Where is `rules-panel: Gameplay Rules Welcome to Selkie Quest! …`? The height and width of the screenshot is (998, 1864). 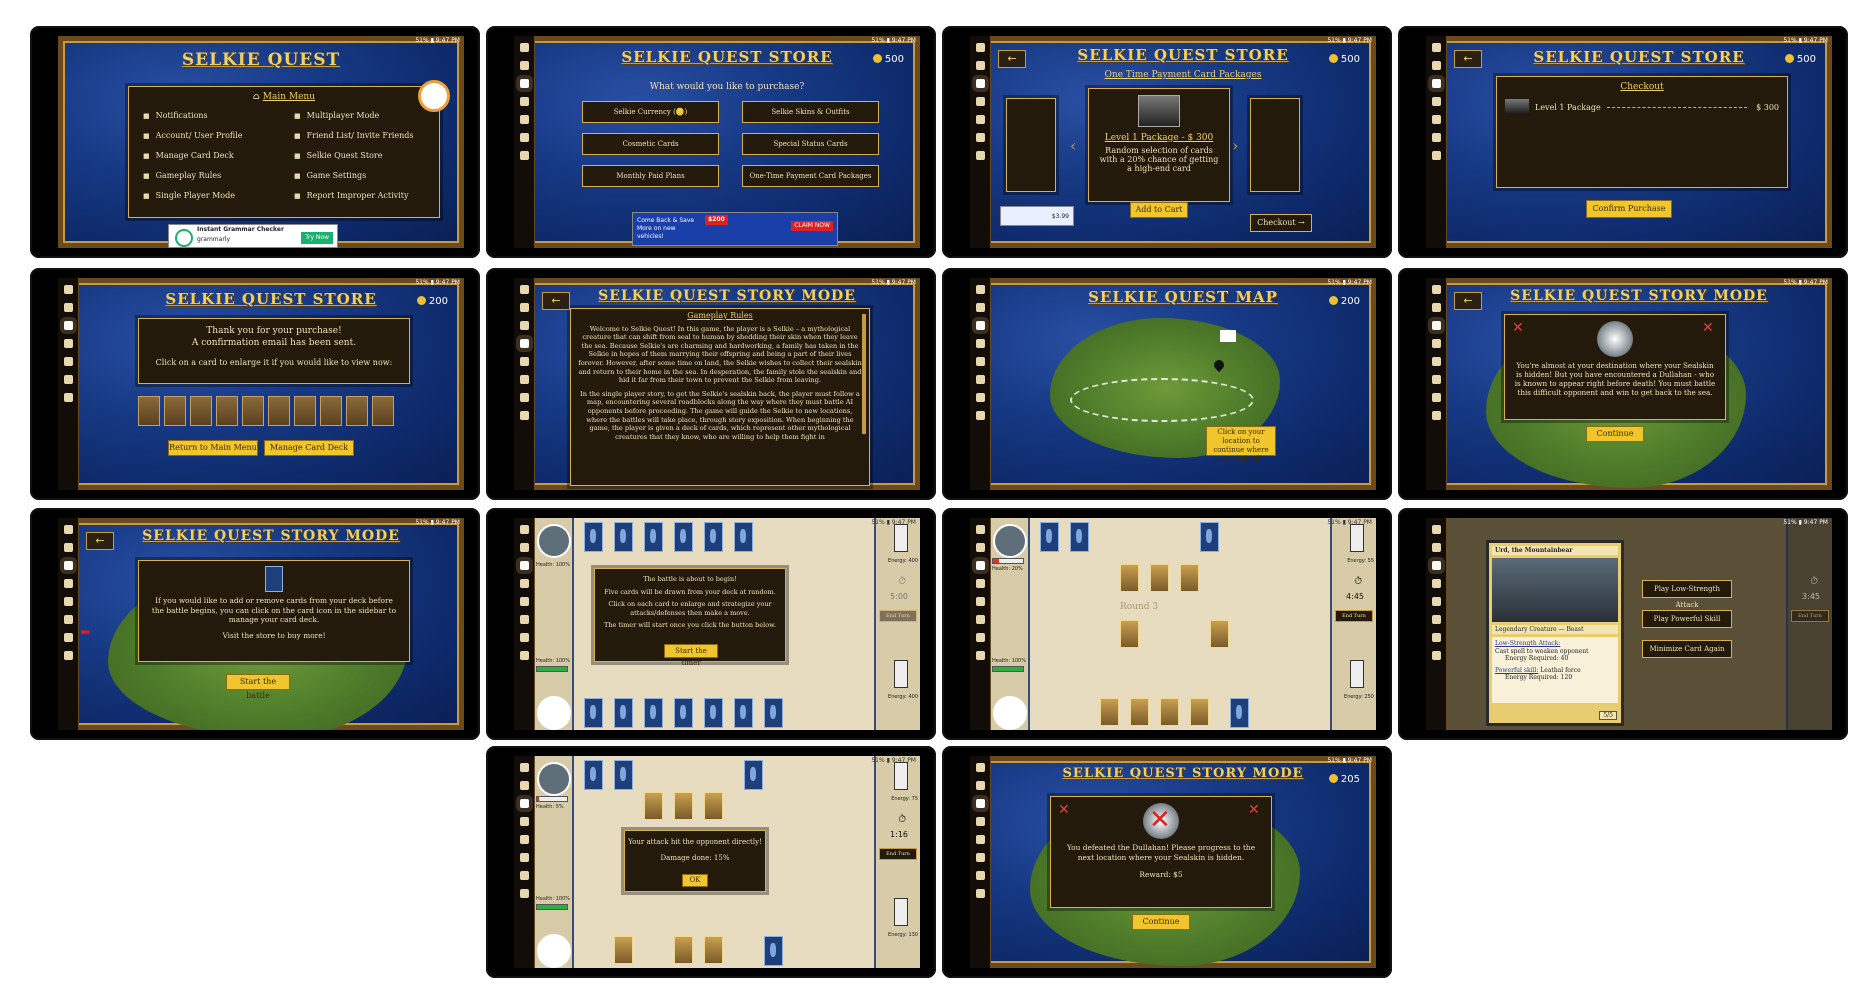
rules-panel: Gameplay Rules Welcome to Selkie Quest! … is located at coordinates (720, 397).